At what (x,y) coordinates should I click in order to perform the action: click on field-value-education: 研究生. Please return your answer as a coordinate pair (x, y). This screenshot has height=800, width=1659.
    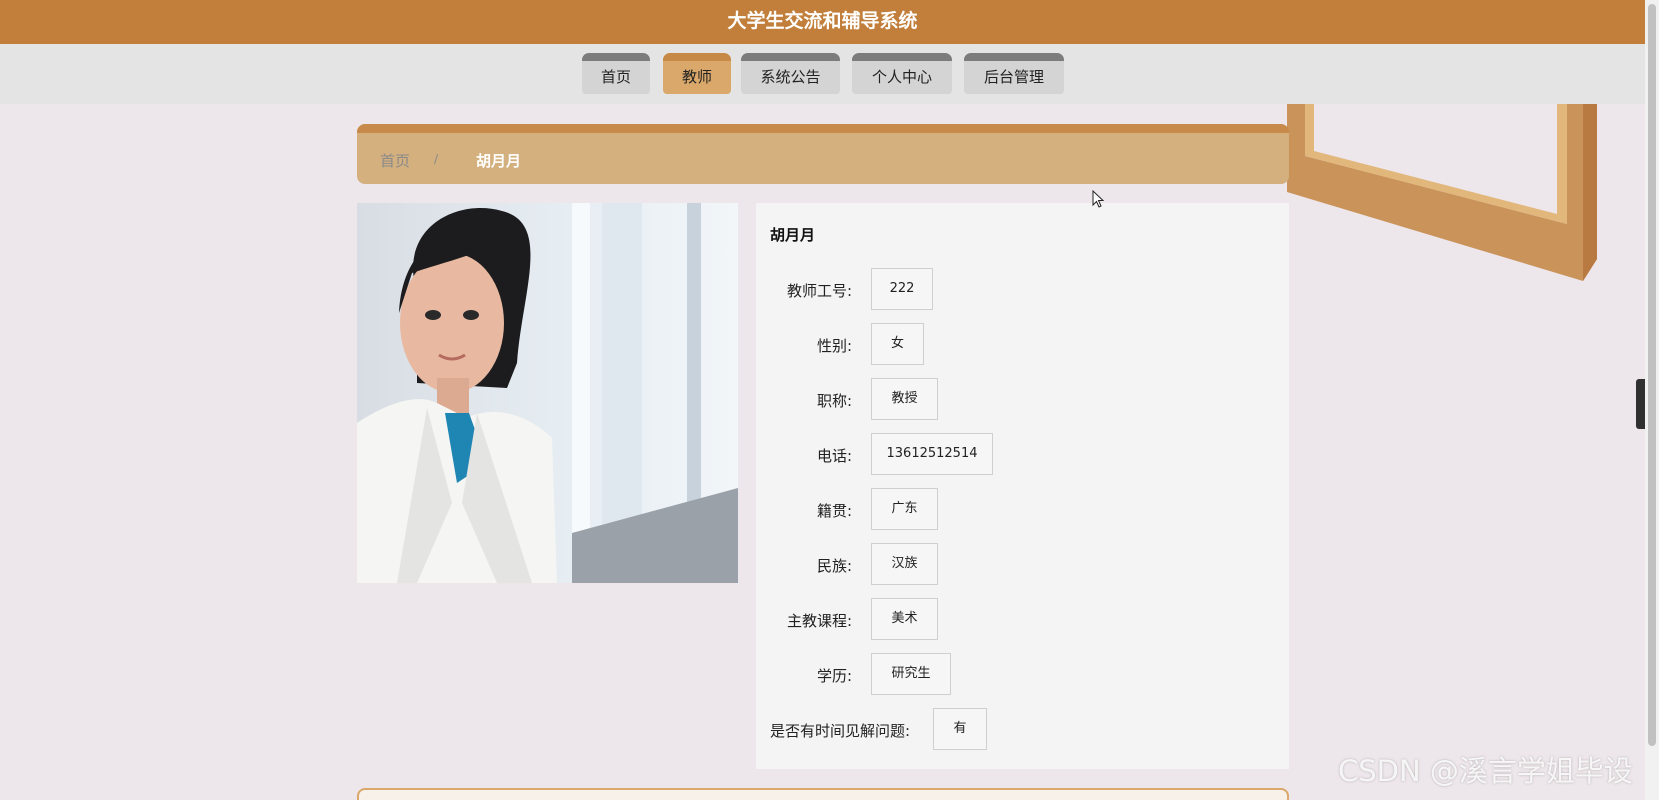
    Looking at the image, I should click on (911, 674).